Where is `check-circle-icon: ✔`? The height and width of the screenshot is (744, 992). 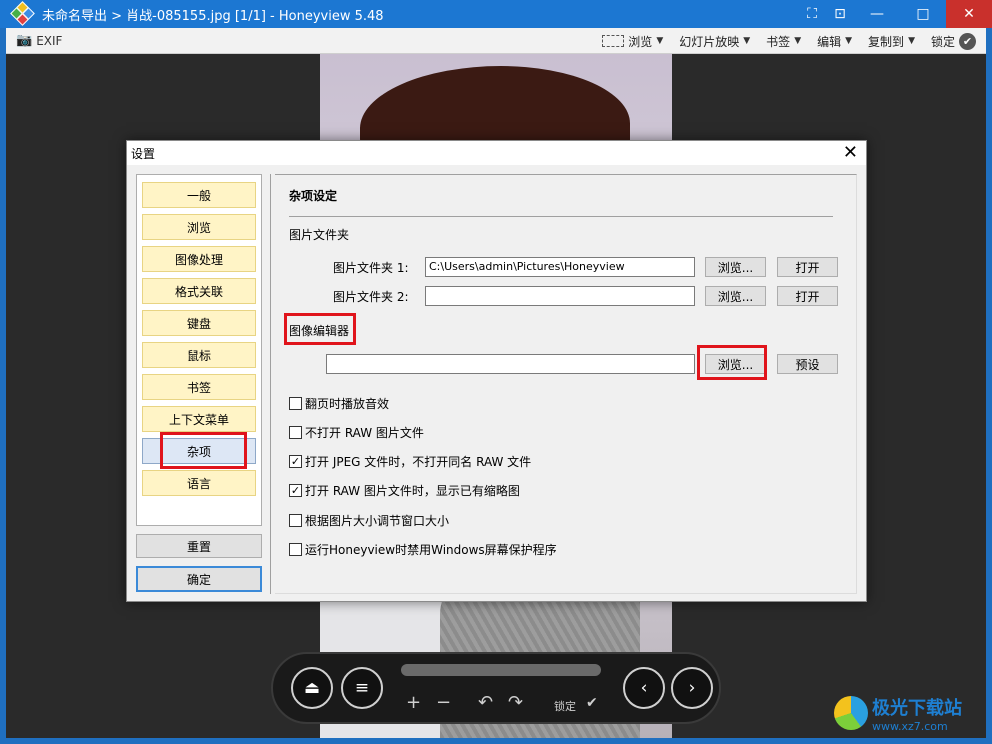
check-circle-icon: ✔ is located at coordinates (592, 703).